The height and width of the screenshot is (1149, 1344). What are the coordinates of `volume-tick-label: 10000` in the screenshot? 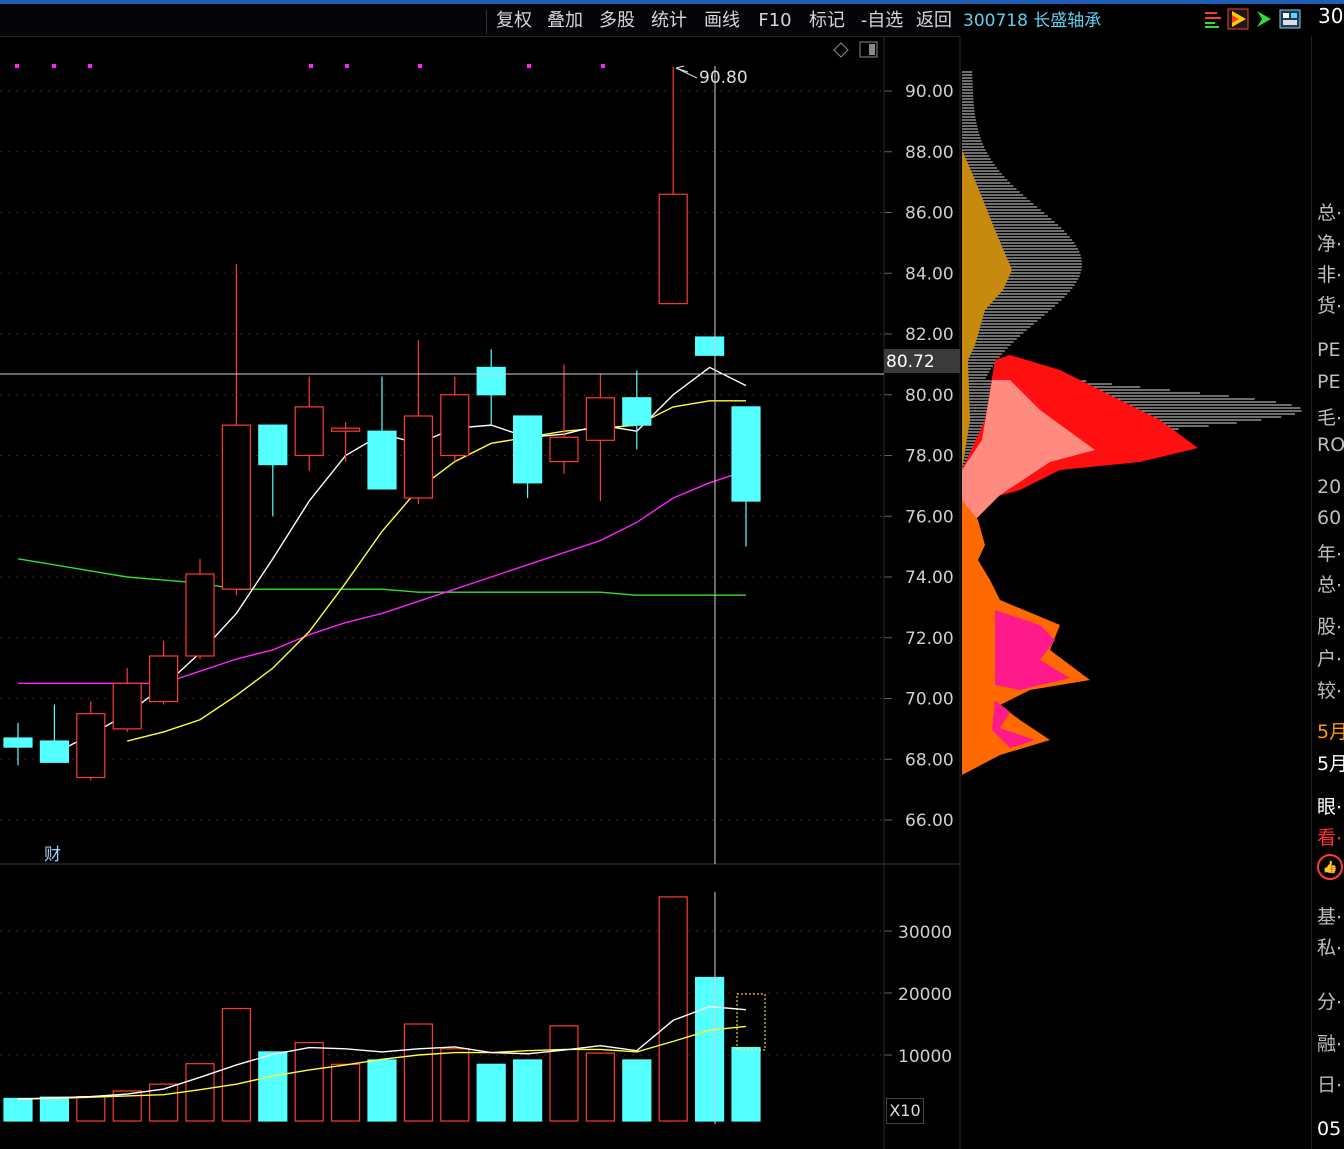 It's located at (925, 1057).